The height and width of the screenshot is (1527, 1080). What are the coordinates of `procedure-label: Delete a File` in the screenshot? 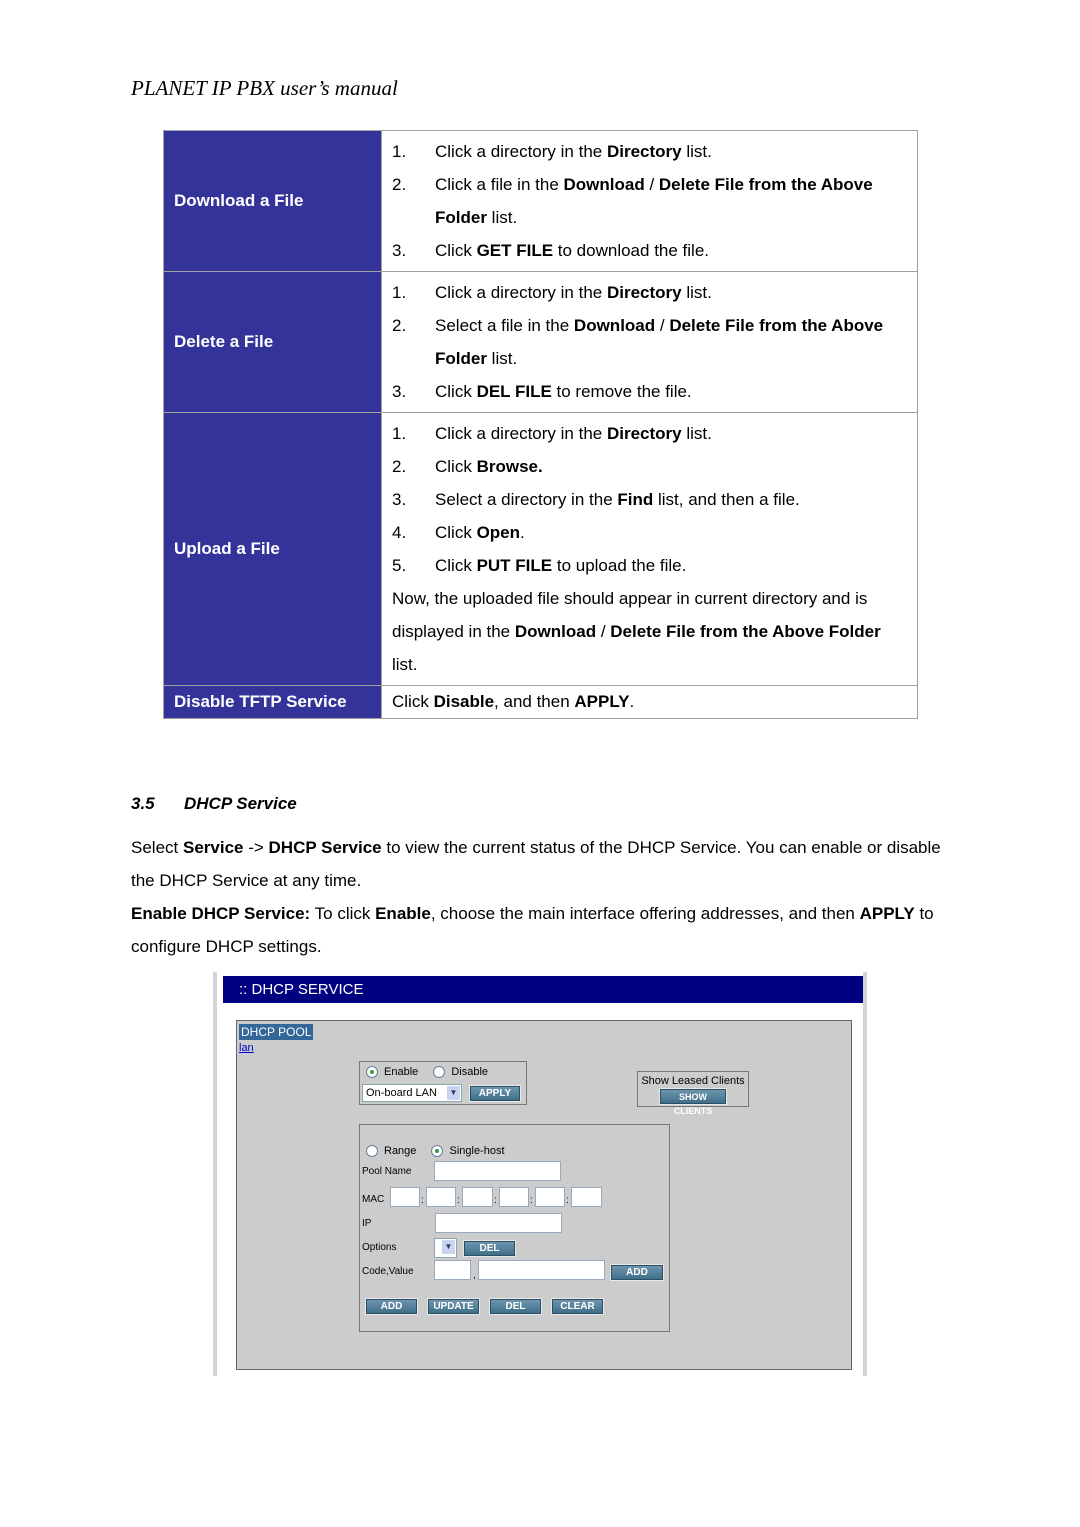 It's located at (272, 342).